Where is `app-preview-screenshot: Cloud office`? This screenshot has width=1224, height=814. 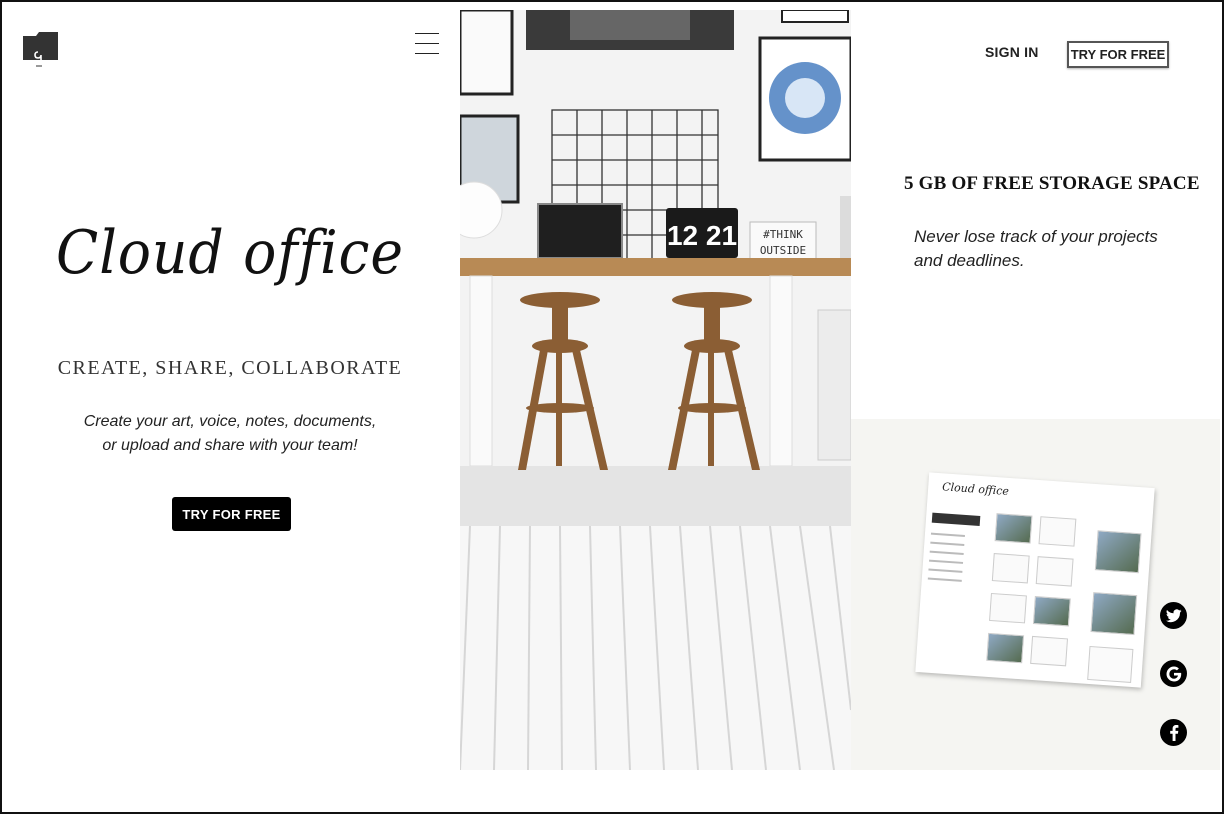
app-preview-screenshot: Cloud office is located at coordinates (1035, 580).